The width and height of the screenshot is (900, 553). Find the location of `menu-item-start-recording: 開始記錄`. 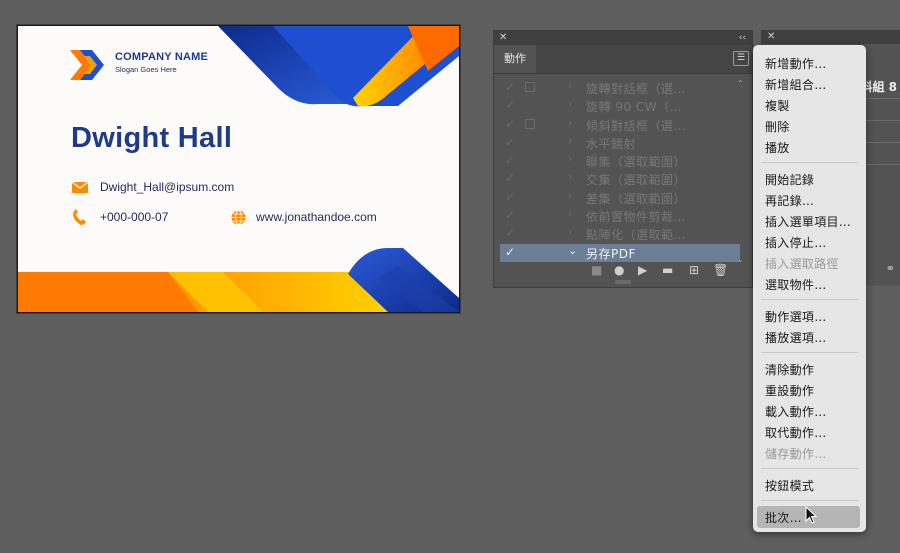

menu-item-start-recording: 開始記錄 is located at coordinates (789, 179).